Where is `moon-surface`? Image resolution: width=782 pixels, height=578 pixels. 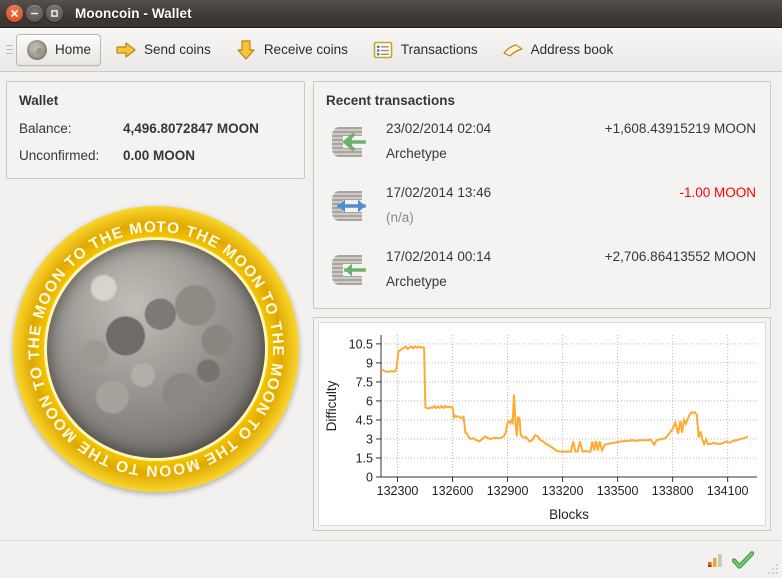 moon-surface is located at coordinates (155, 349).